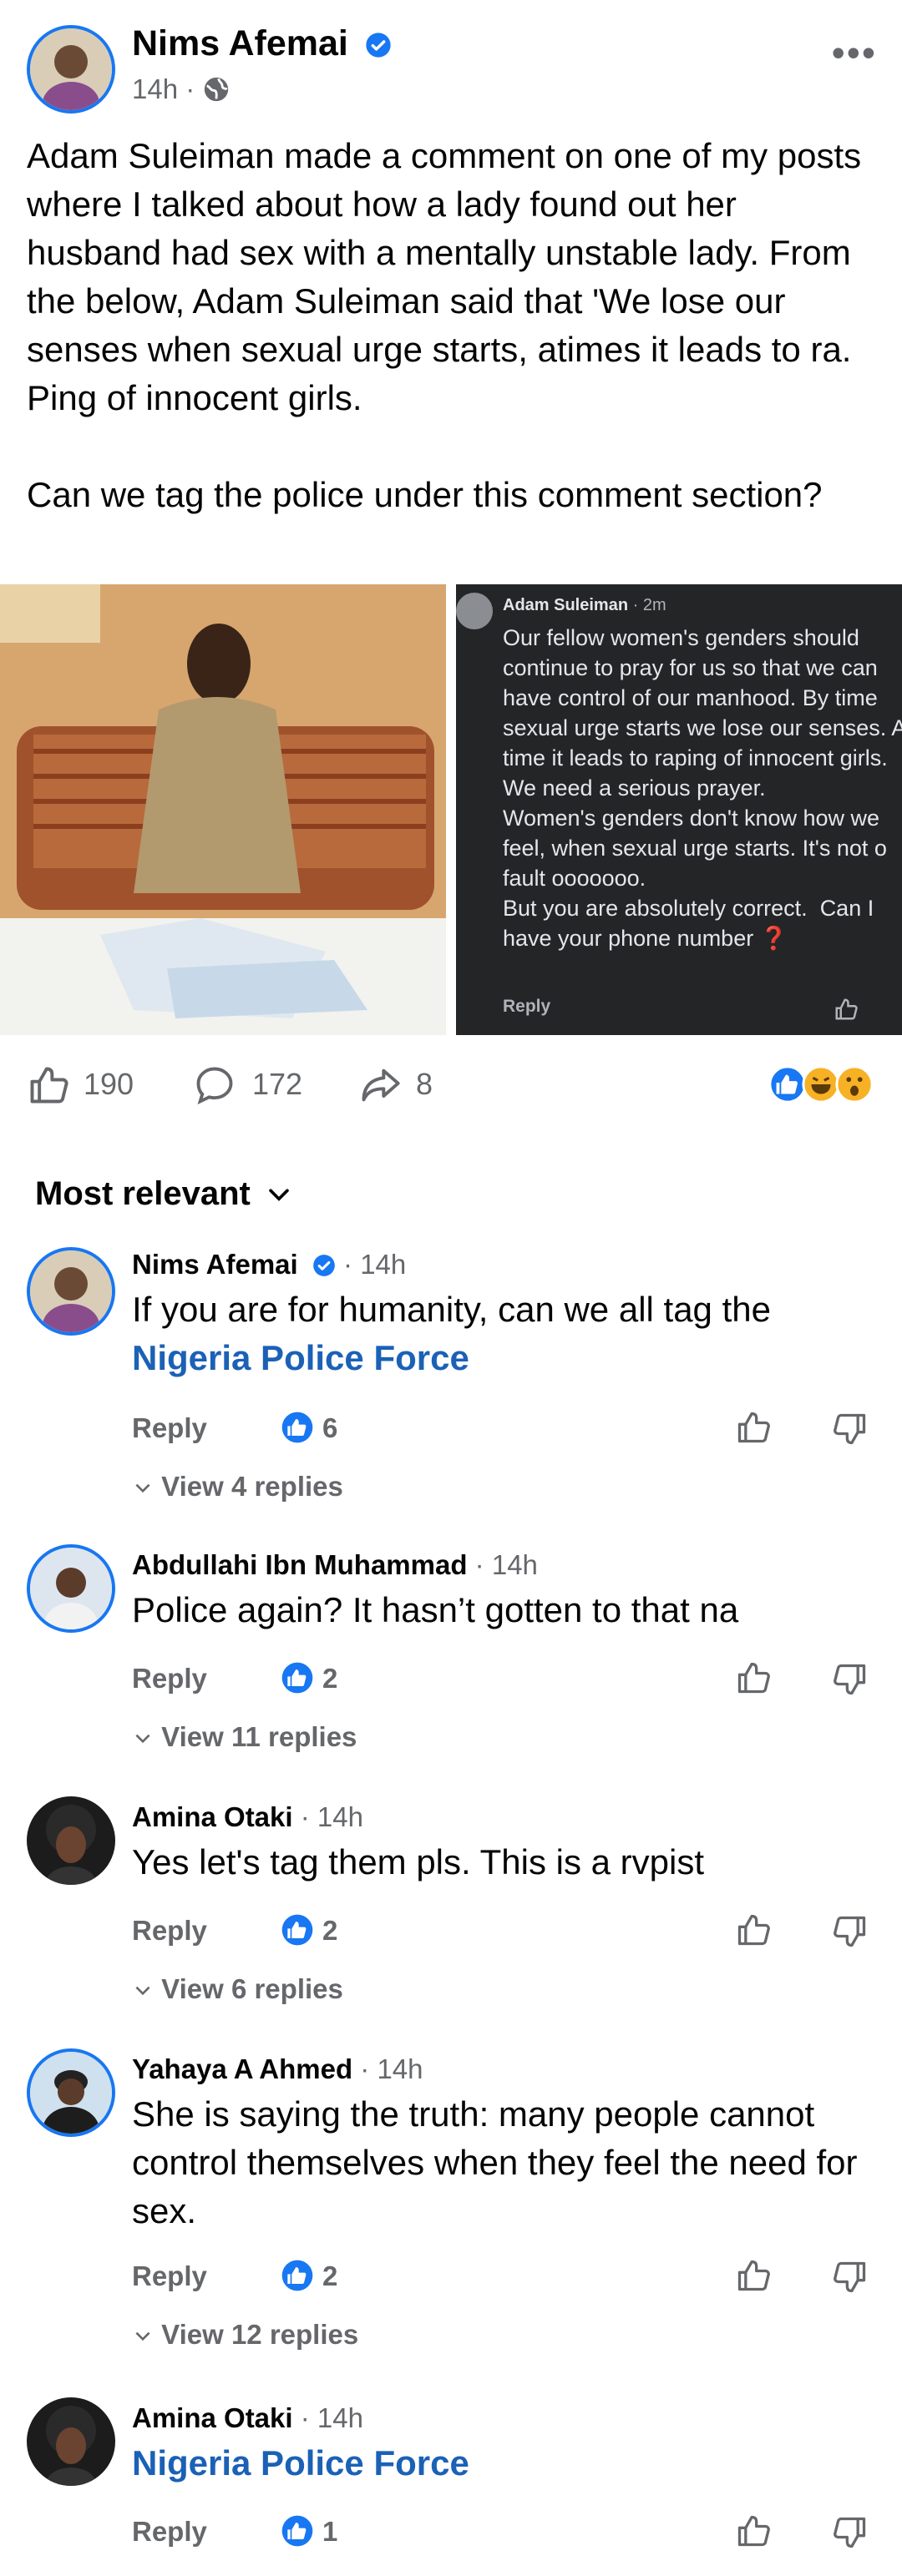 The height and width of the screenshot is (2576, 902). Describe the element at coordinates (424, 1084) in the screenshot. I see `share-count: 8` at that location.